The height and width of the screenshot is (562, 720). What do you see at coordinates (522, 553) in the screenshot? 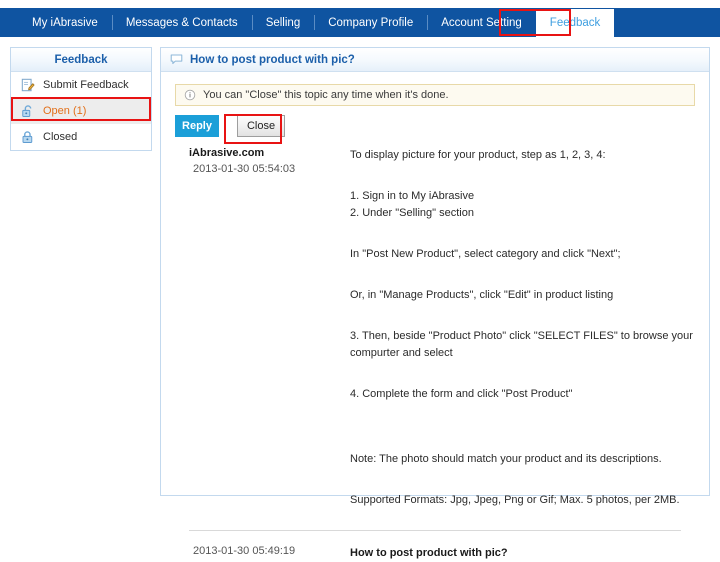
I see `post-content: How to post product with pic?` at bounding box center [522, 553].